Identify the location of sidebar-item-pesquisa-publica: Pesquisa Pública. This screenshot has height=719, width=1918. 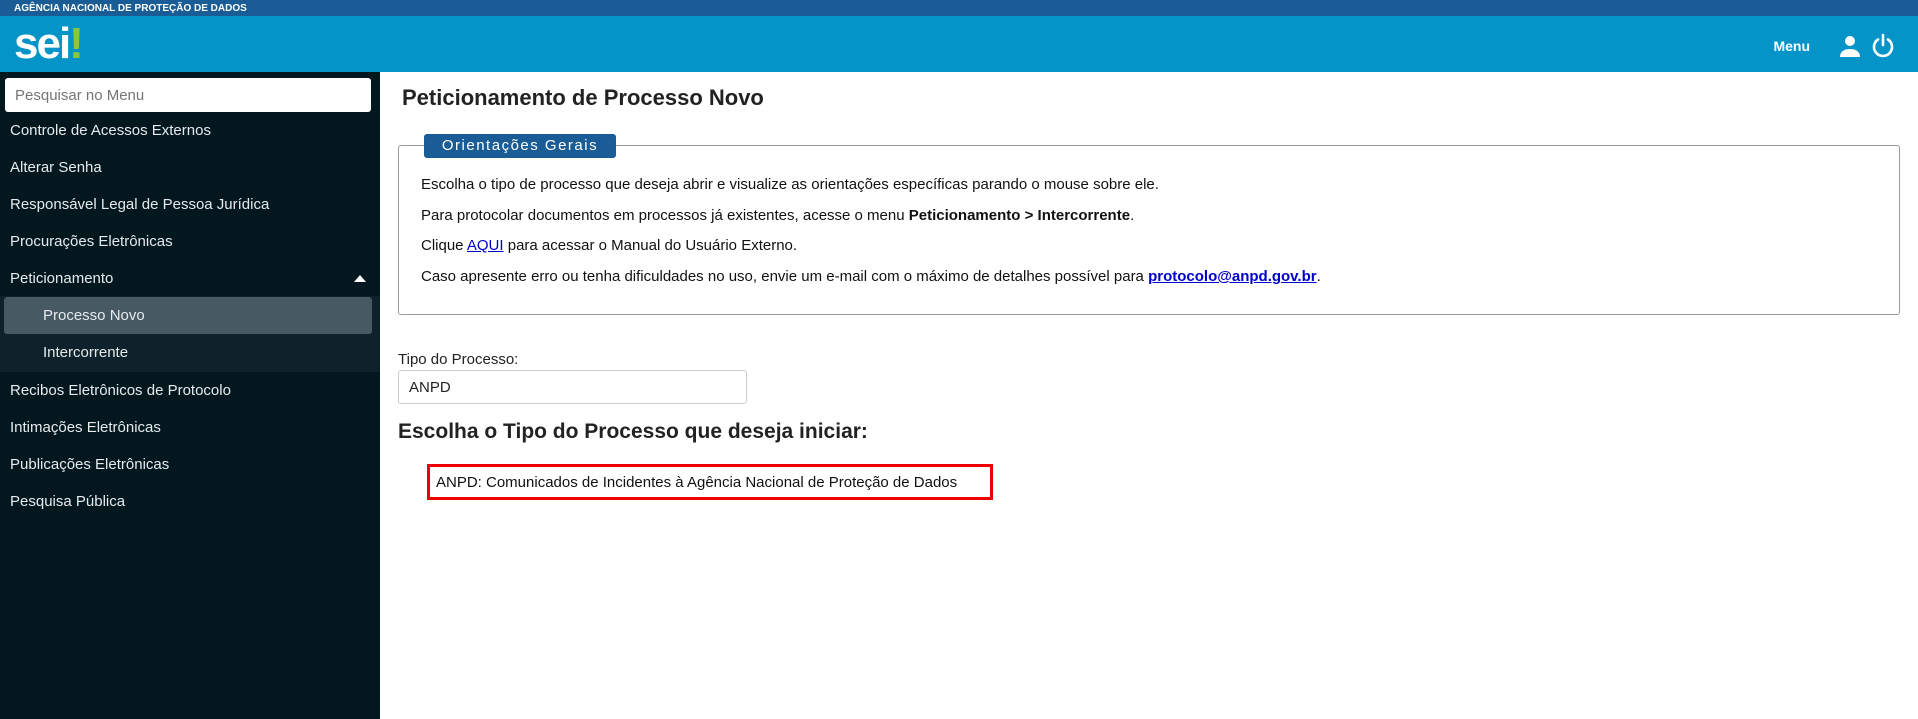
(190, 501).